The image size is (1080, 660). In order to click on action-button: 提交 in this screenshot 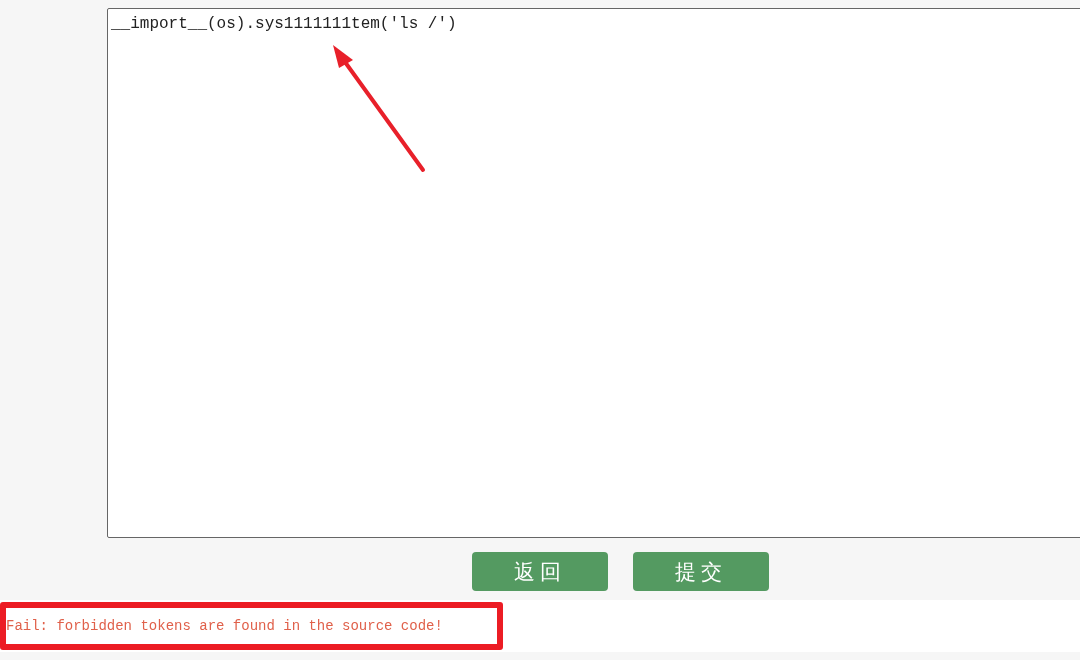, I will do `click(701, 571)`.